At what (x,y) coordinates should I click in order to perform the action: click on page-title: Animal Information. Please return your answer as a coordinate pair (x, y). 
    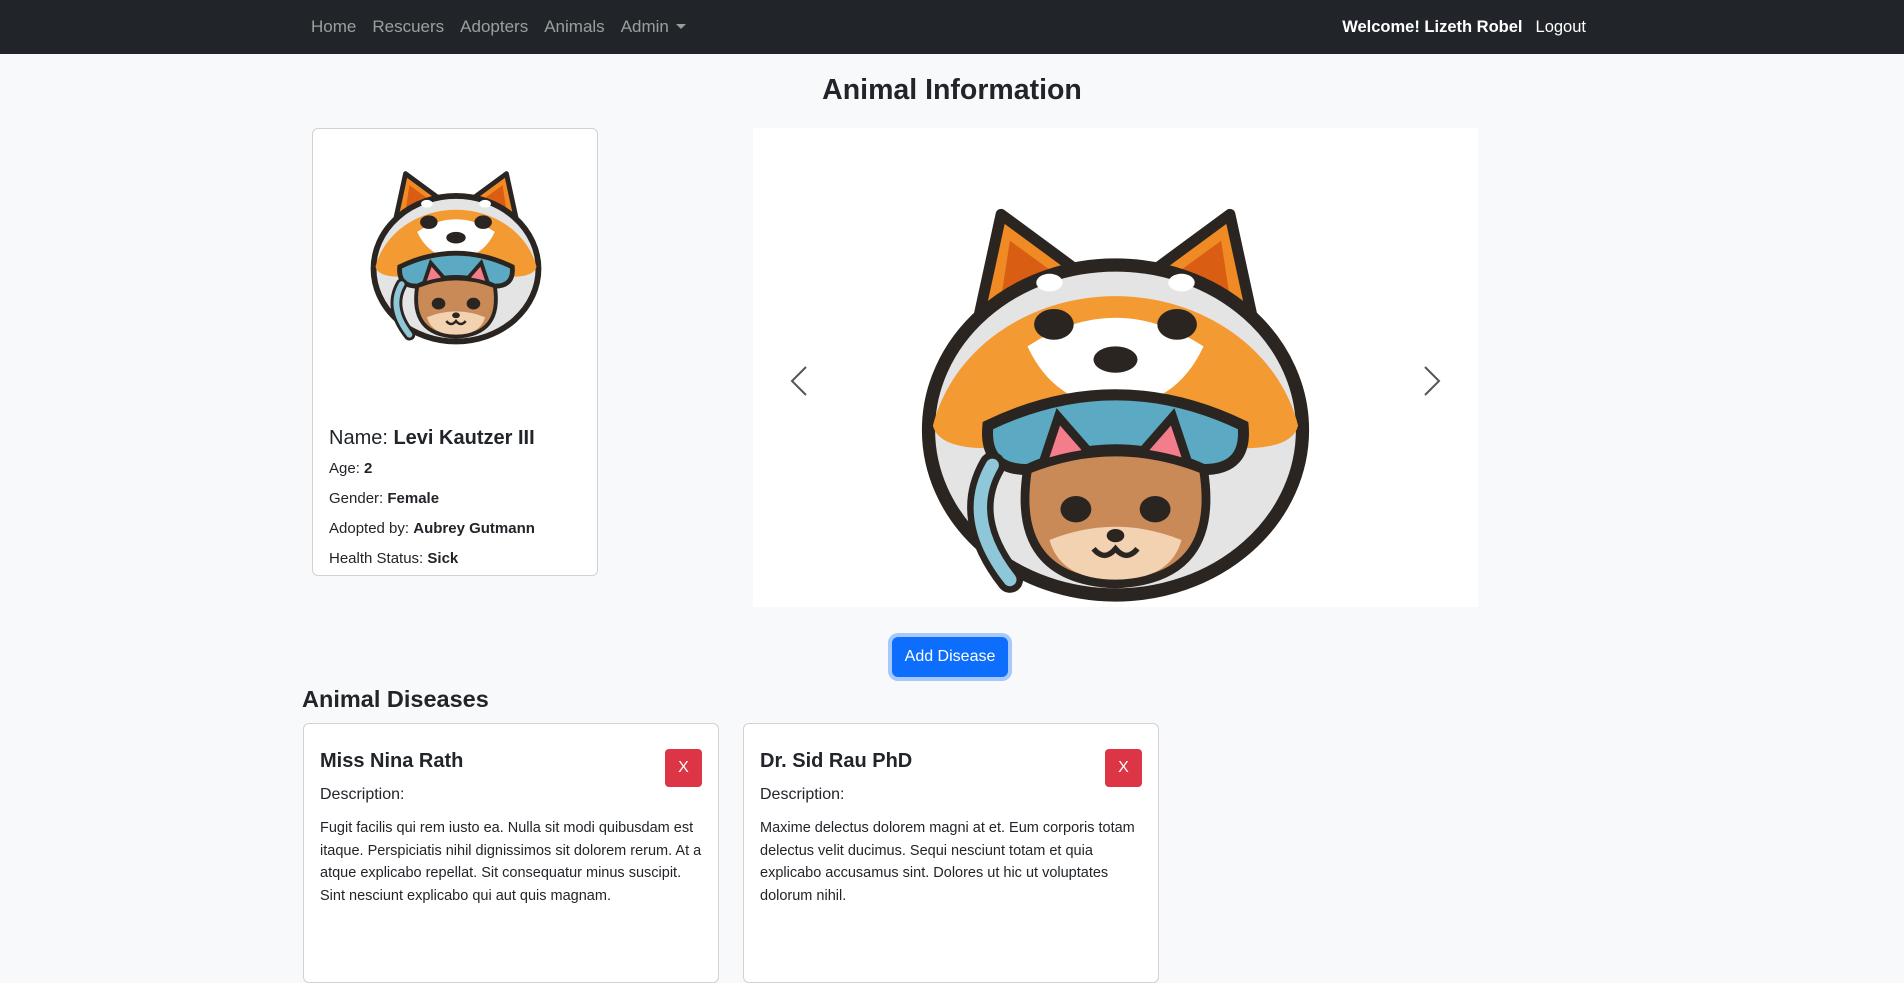
    Looking at the image, I should click on (952, 90).